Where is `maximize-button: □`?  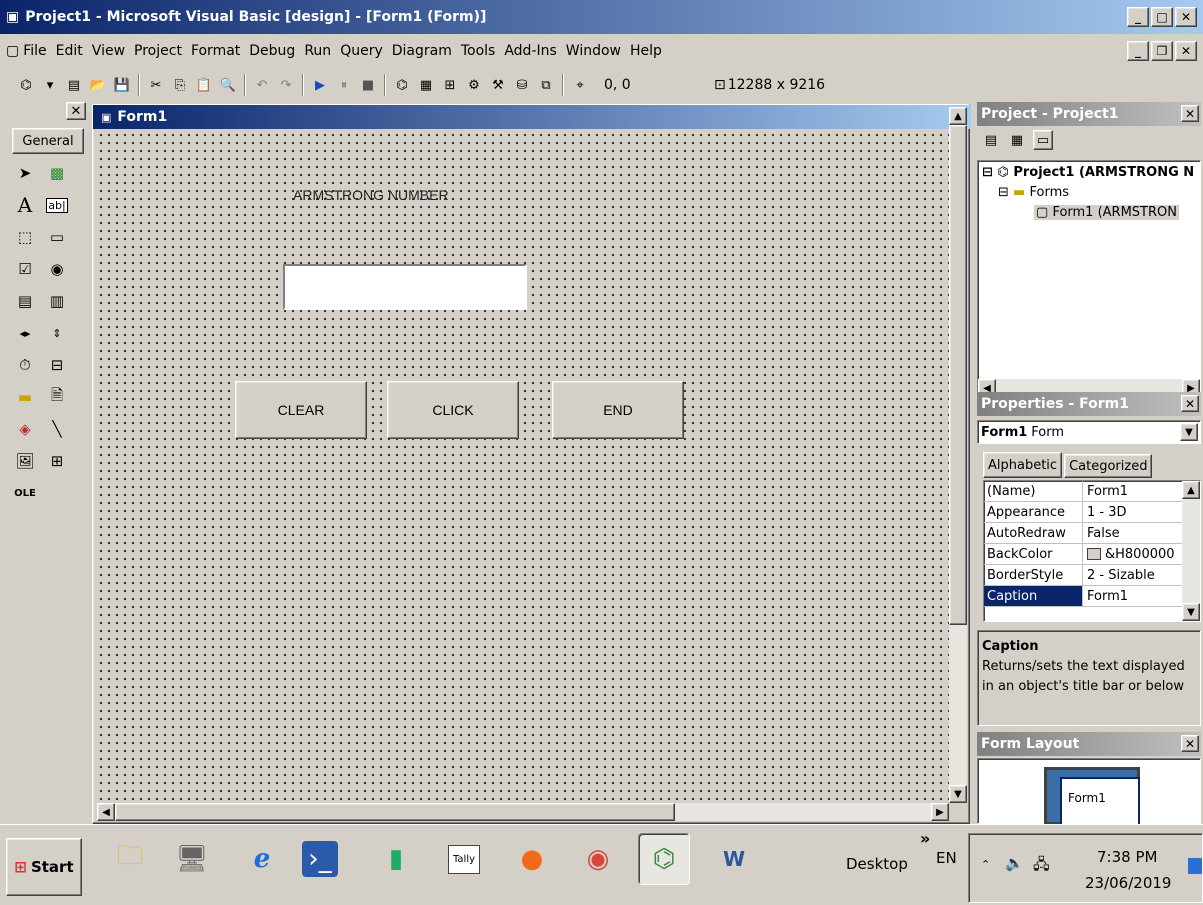 maximize-button: □ is located at coordinates (1162, 17).